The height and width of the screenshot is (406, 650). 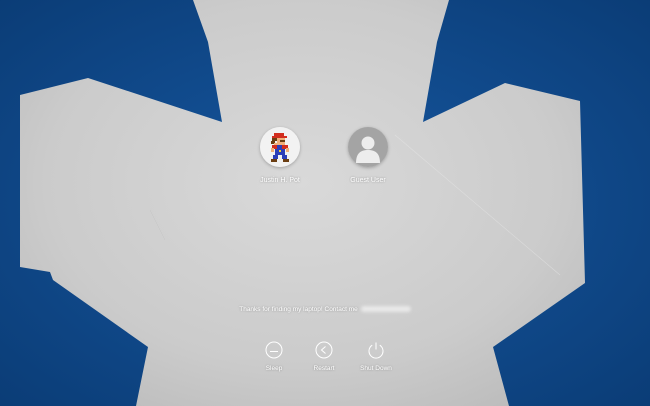 What do you see at coordinates (376, 350) in the screenshot?
I see `power-icon` at bounding box center [376, 350].